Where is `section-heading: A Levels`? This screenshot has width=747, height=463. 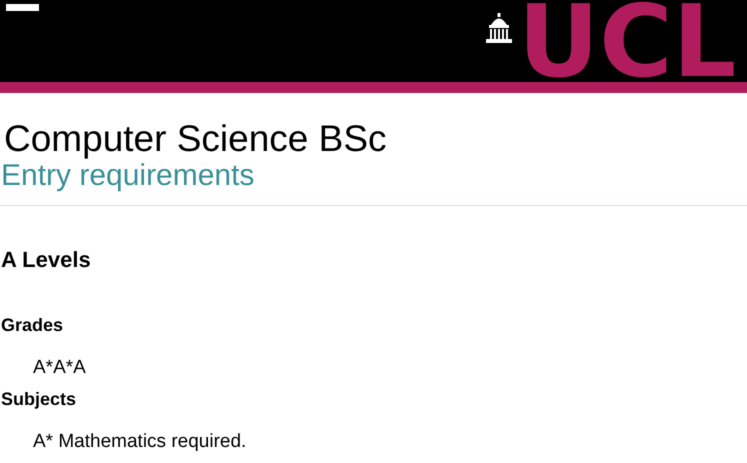
section-heading: A Levels is located at coordinates (46, 260).